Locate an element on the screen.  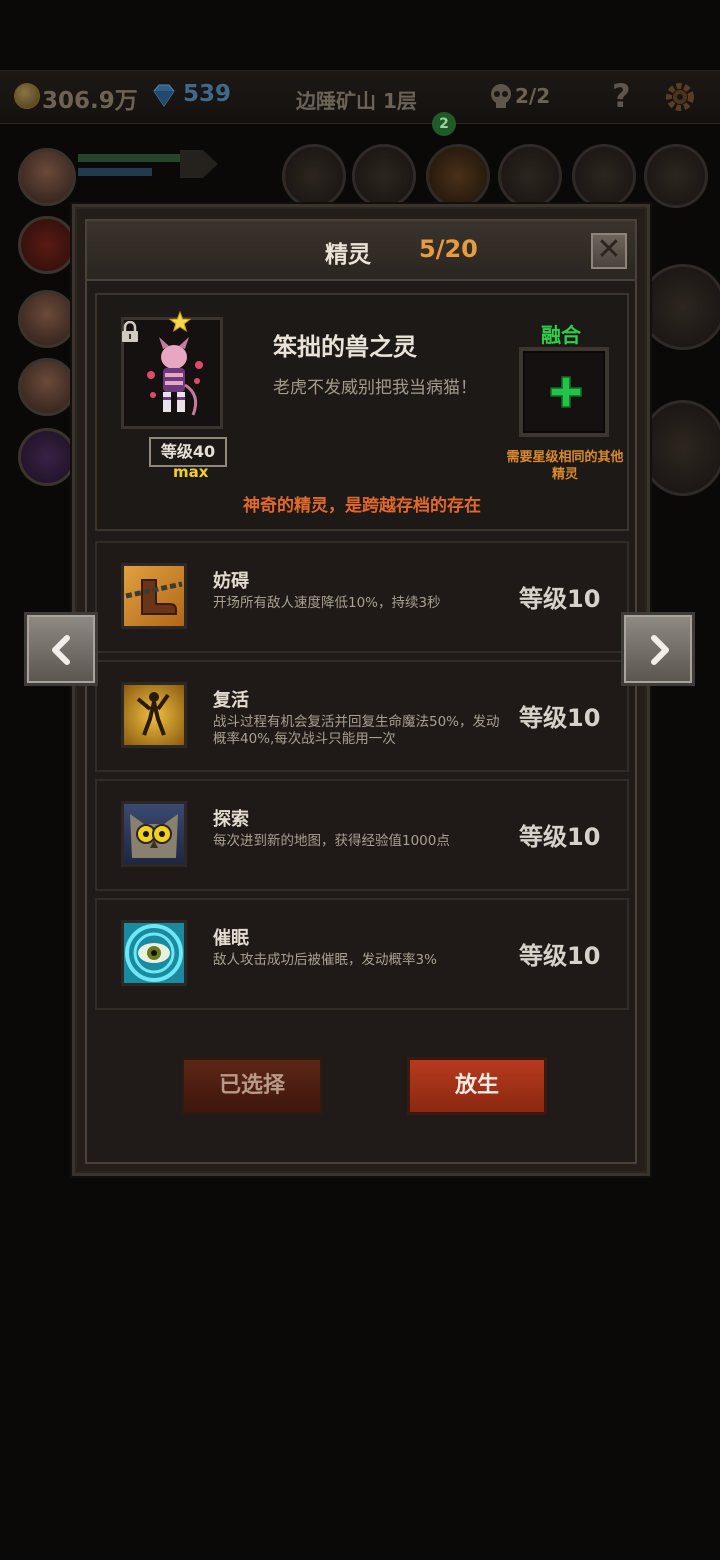
skill-row-explore: 探索 每次进到新的地图，获得经验值1000点 等级10 is located at coordinates (362, 835).